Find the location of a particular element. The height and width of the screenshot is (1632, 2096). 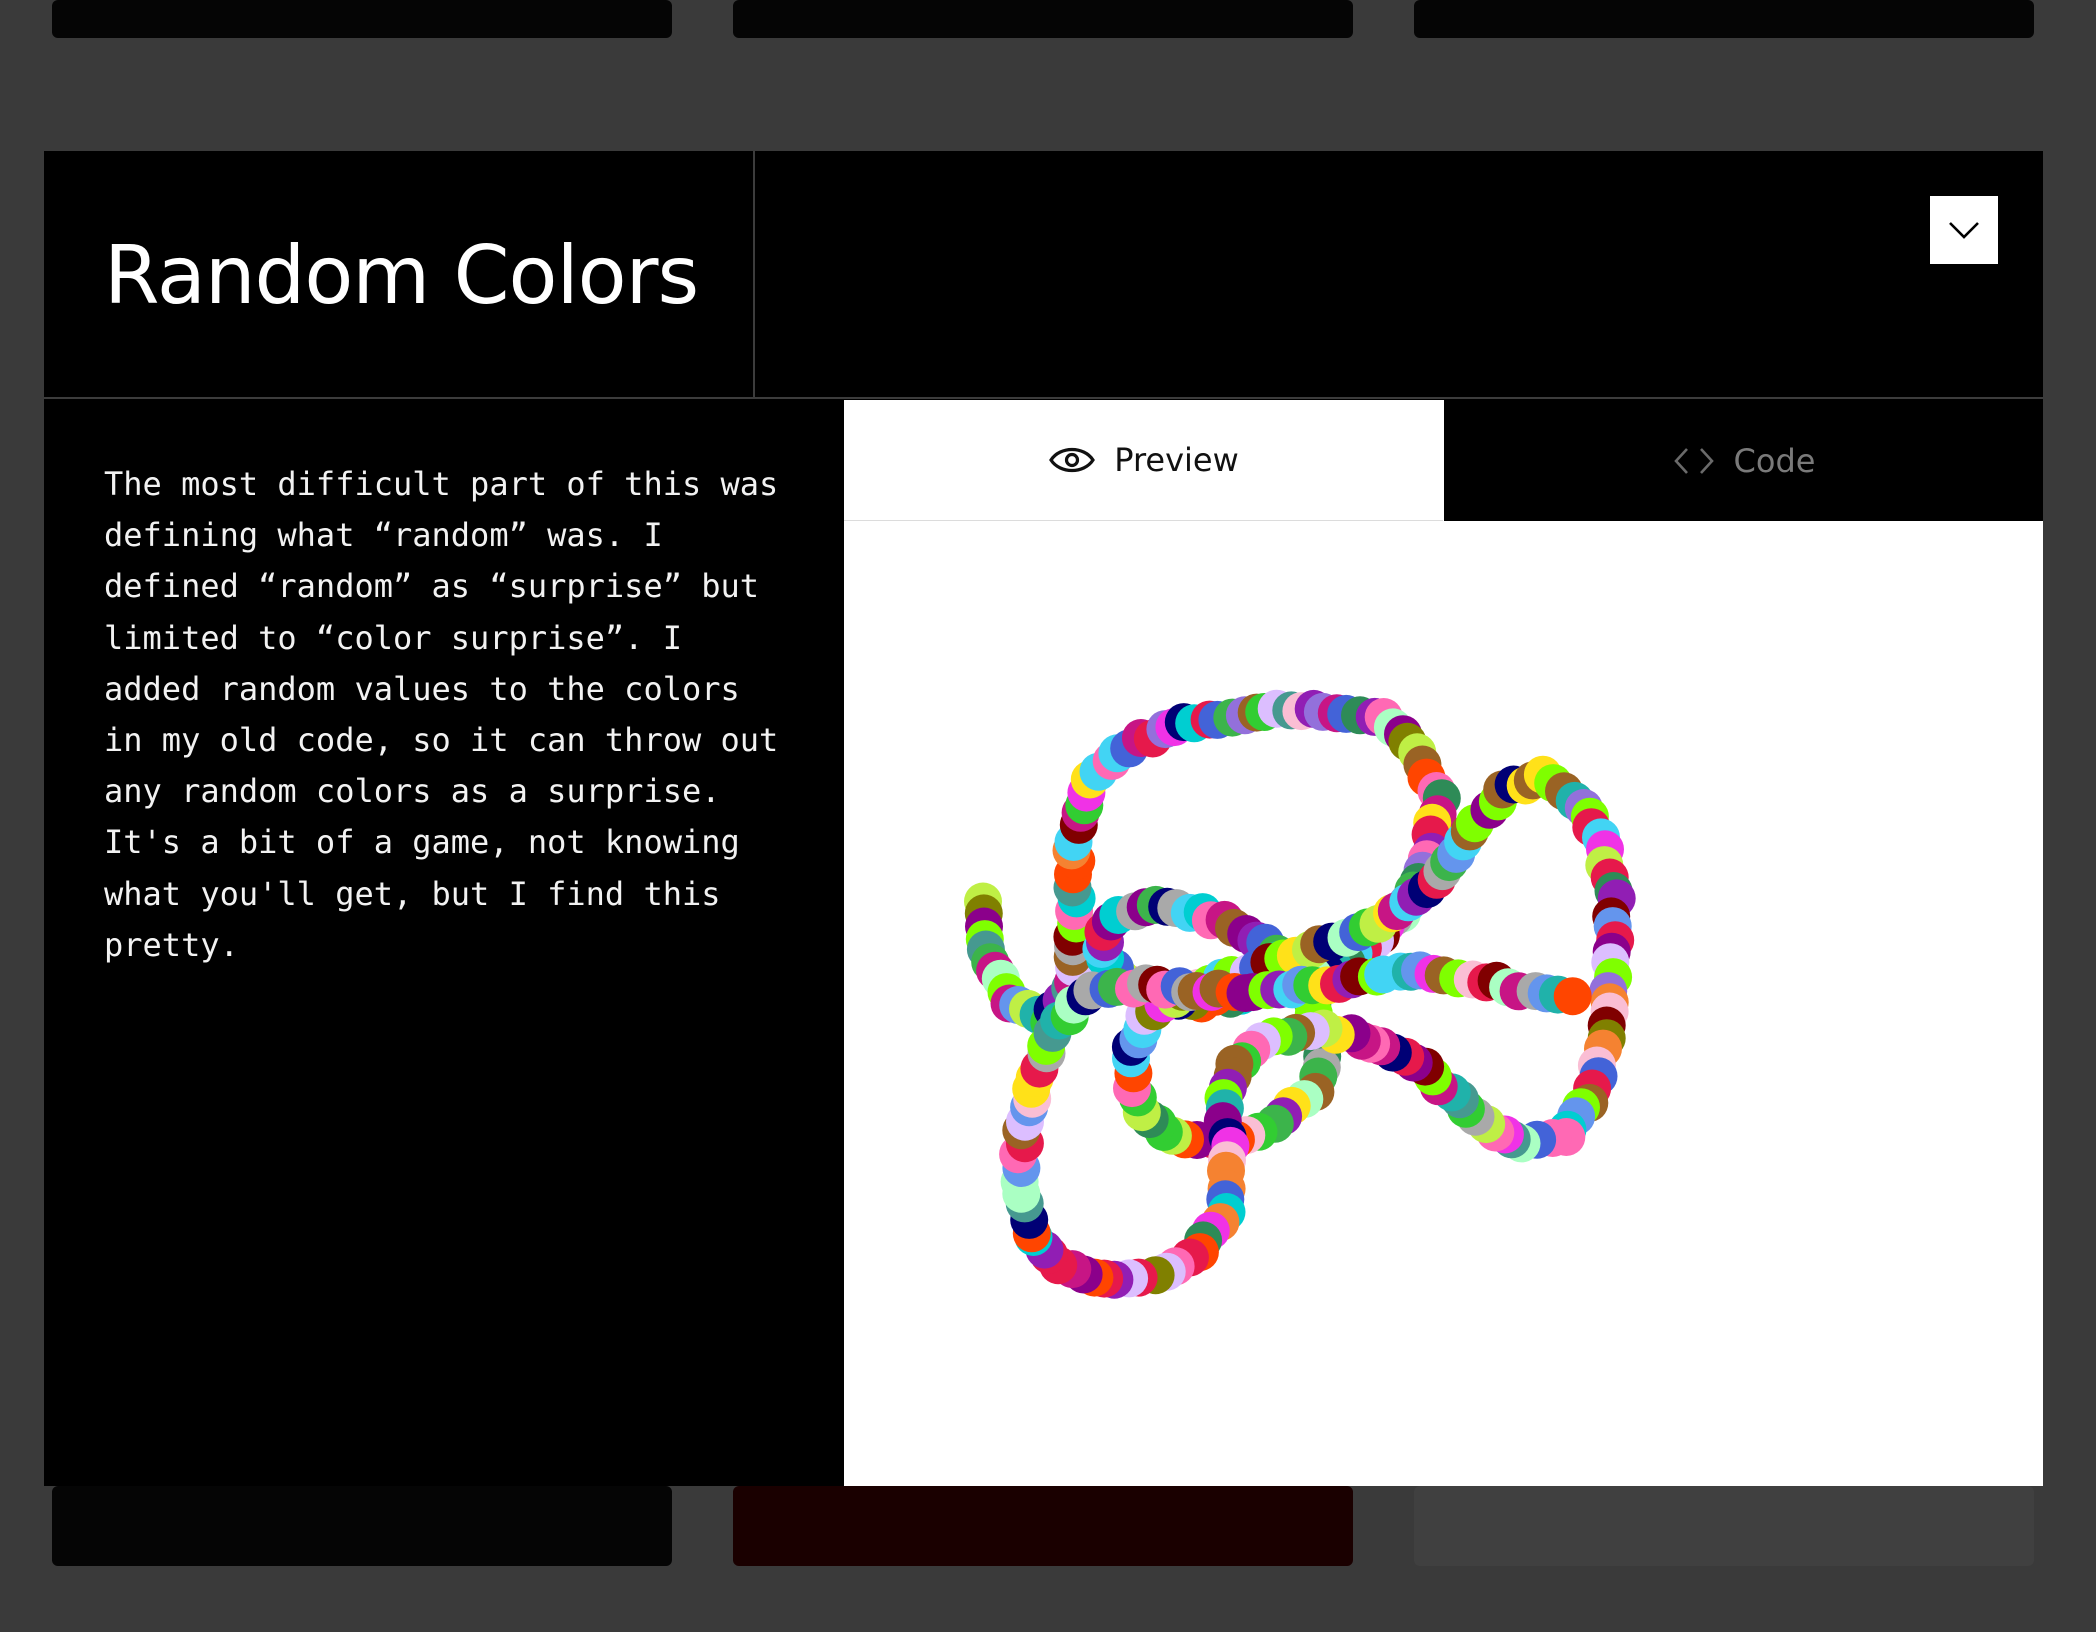

chevron-down-icon is located at coordinates (1964, 230).